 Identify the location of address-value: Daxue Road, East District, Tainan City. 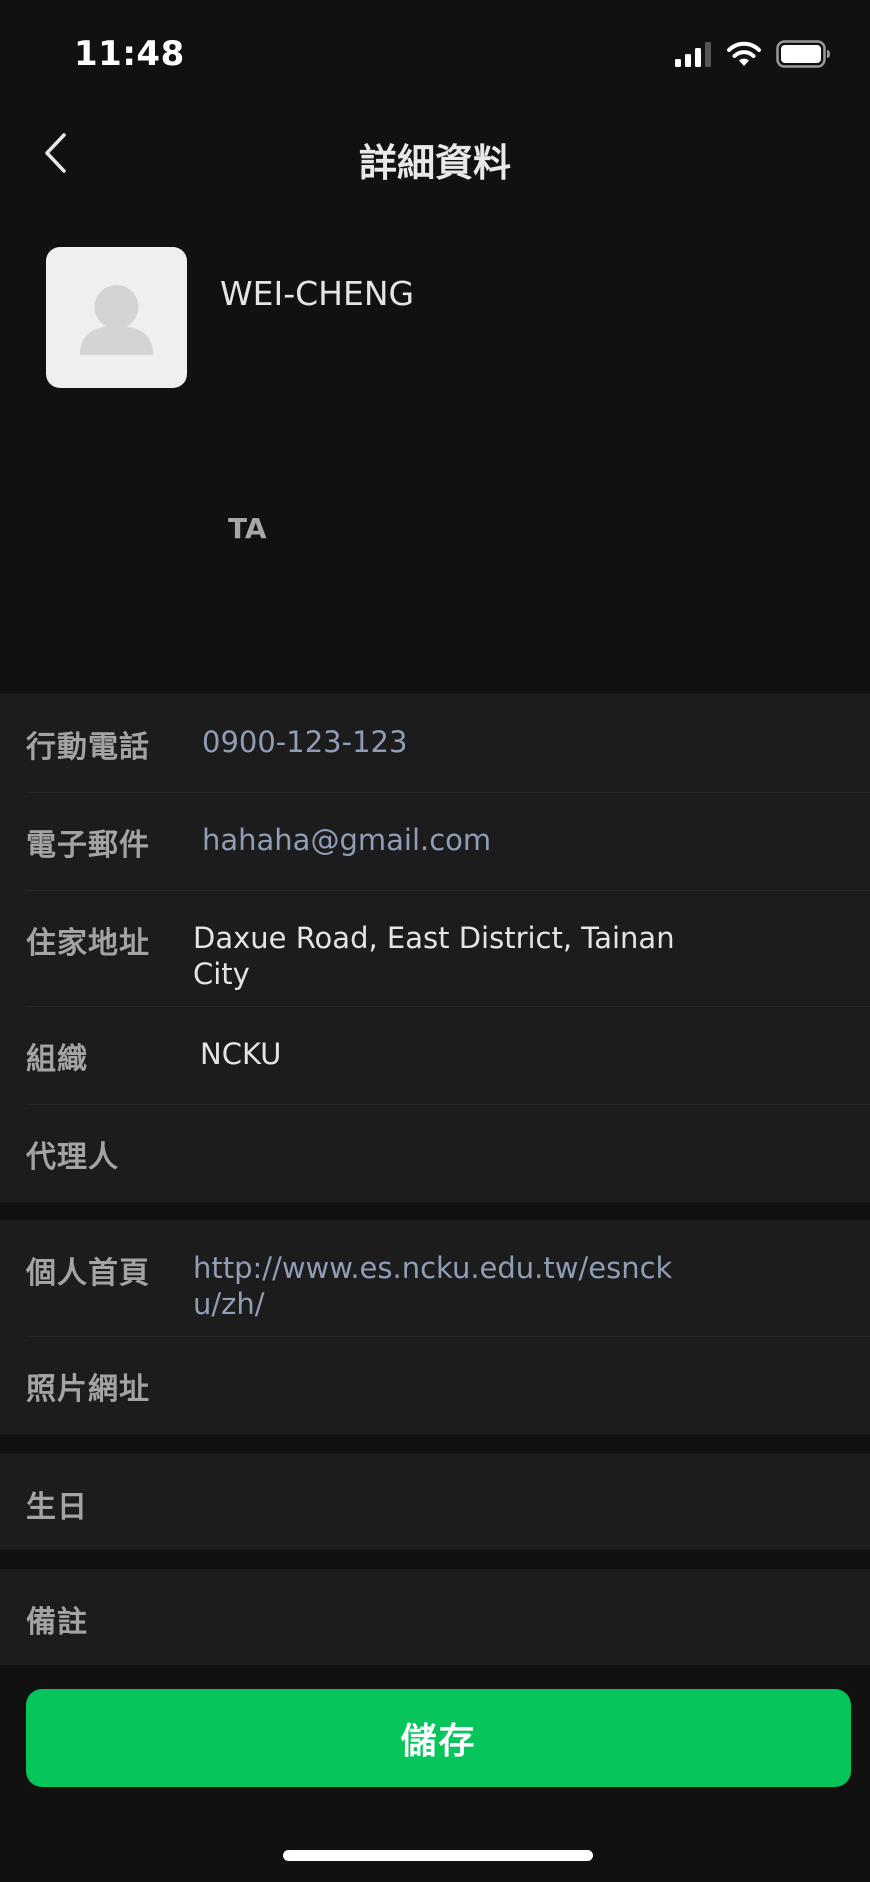
(434, 956).